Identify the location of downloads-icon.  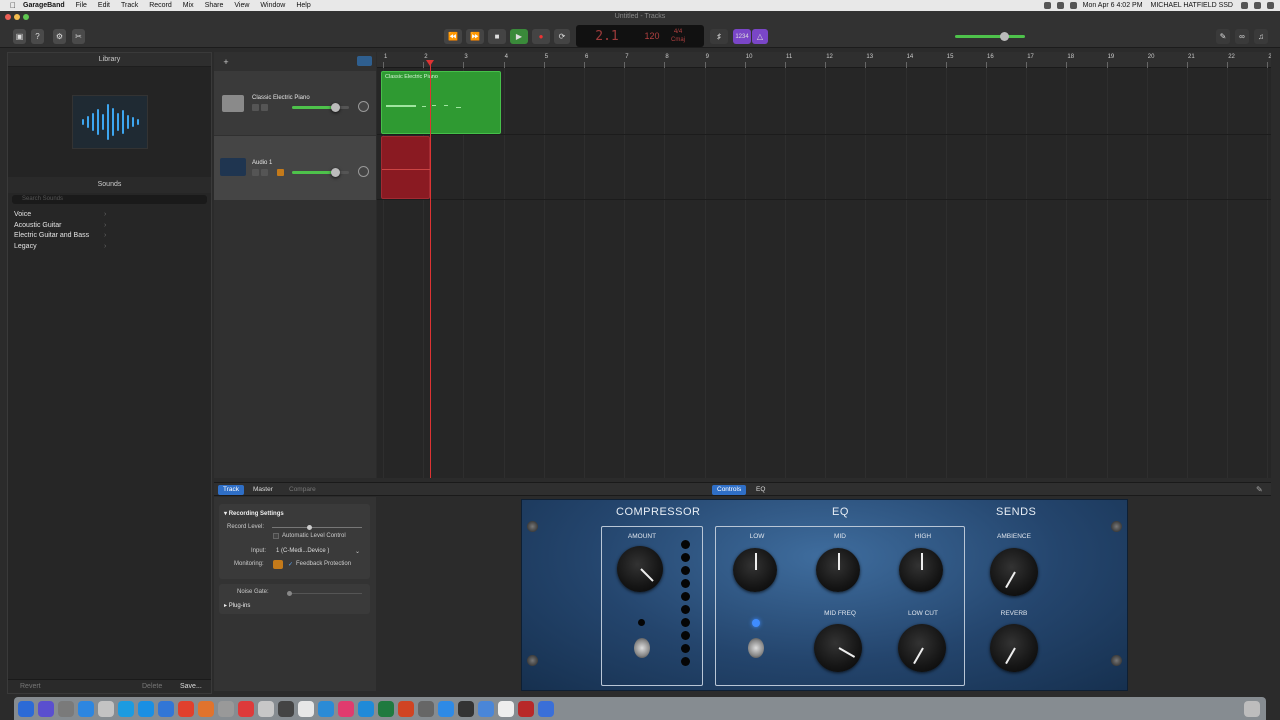
(546, 708).